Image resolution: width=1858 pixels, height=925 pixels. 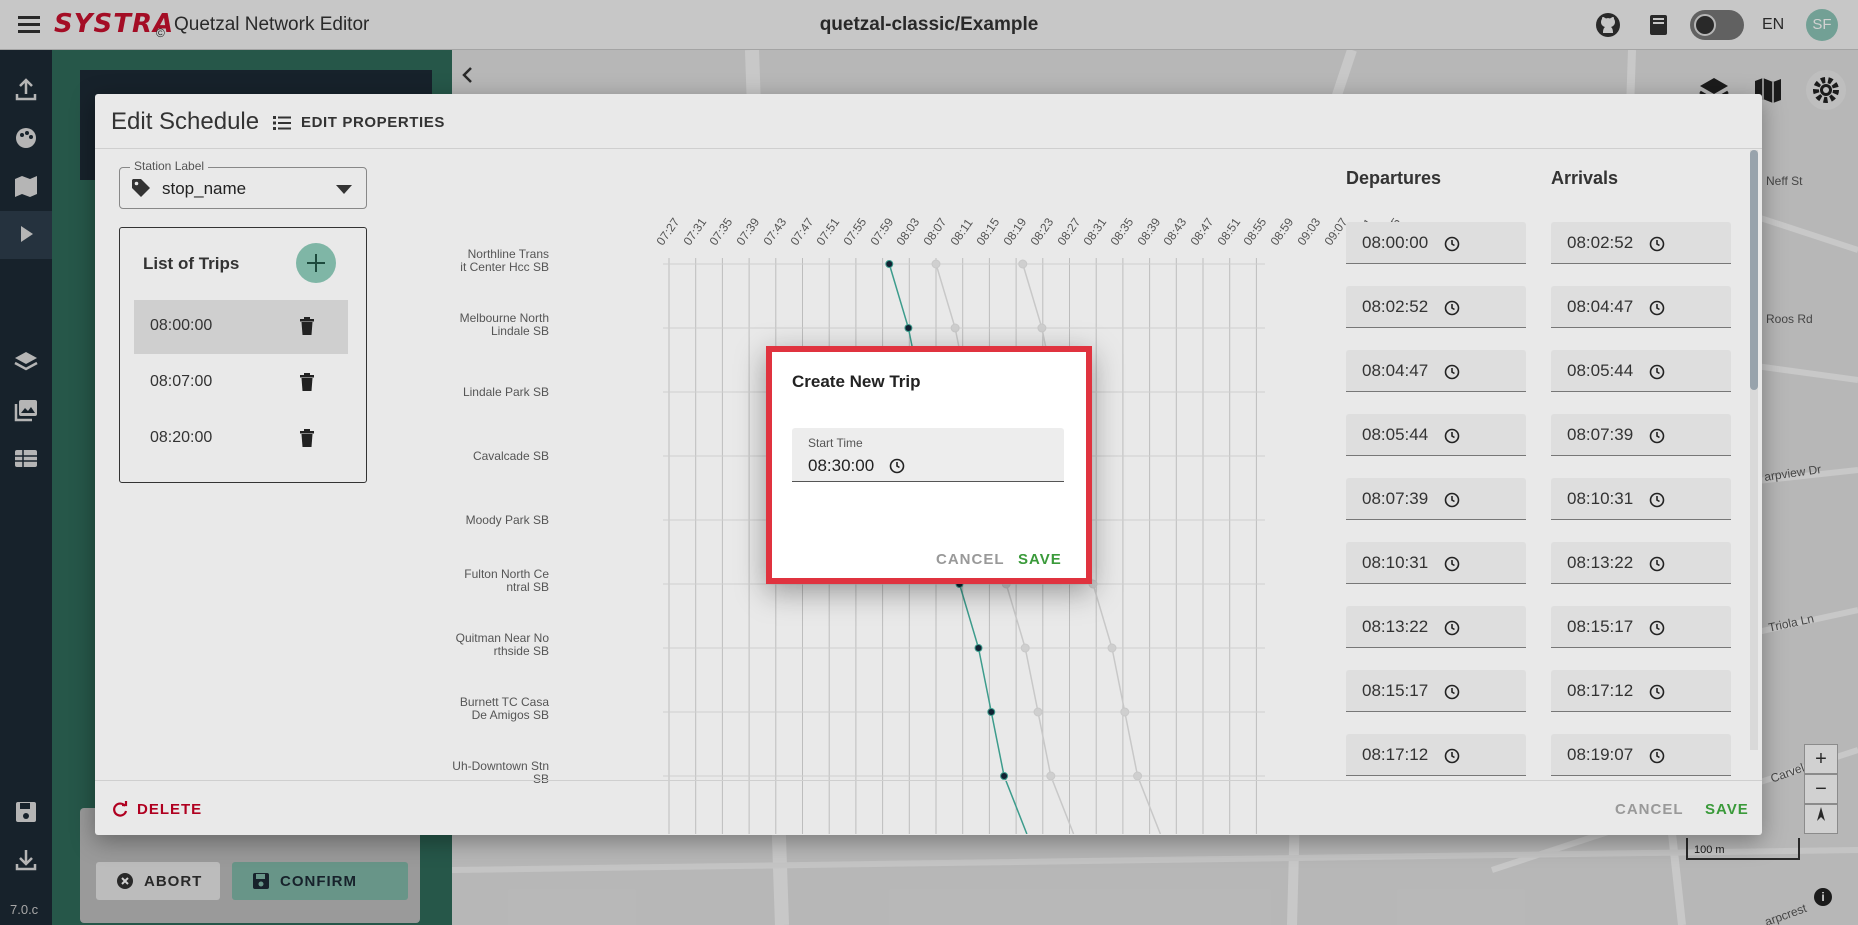 What do you see at coordinates (506, 580) in the screenshot?
I see `chart-station-label: Fulton North Ce ntral SB` at bounding box center [506, 580].